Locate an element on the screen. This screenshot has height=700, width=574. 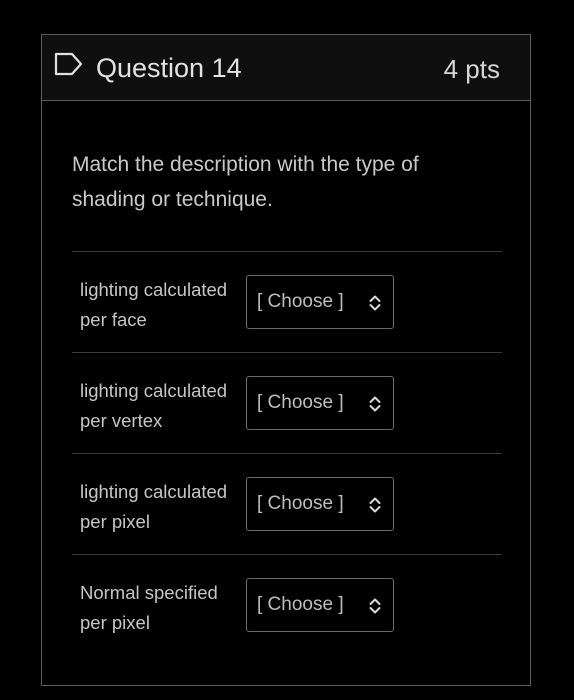
flag-question-icon is located at coordinates (69, 64).